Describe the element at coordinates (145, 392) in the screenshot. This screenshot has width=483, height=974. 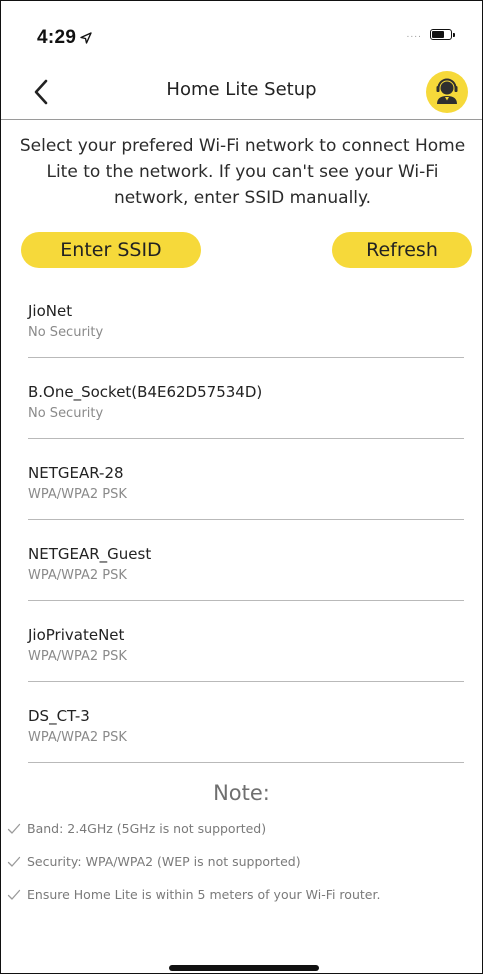
I see `network-name: B.One_Socket(B4E62D57534D)` at that location.